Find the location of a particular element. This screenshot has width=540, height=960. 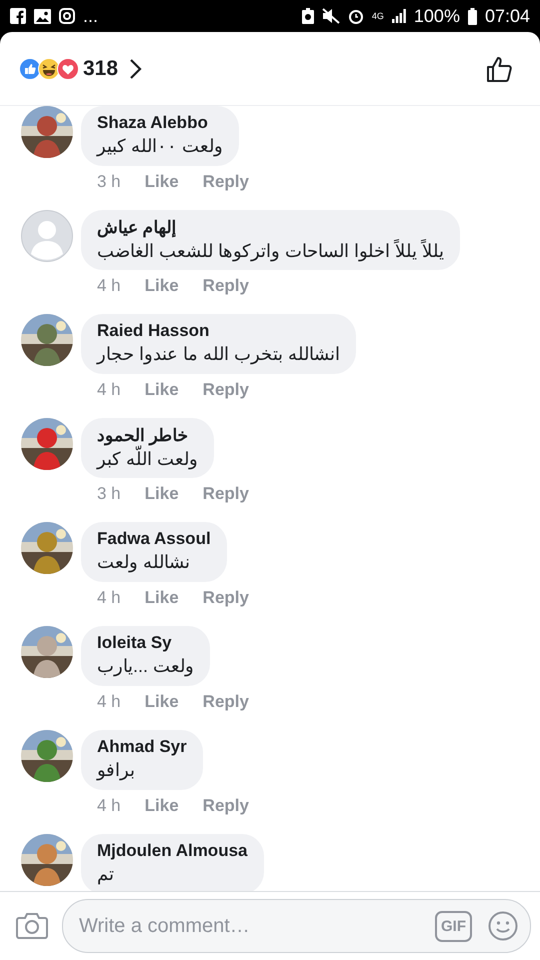

comment-text: تم is located at coordinates (105, 874).